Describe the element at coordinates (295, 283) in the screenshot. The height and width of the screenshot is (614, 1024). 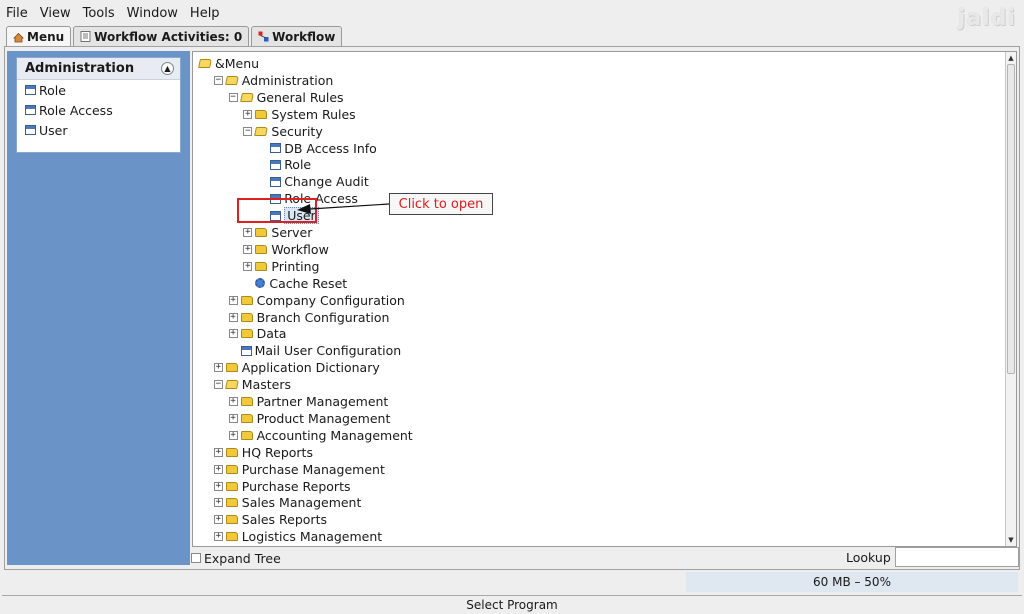
I see `tree-node-cache-reset: Cache Reset` at that location.